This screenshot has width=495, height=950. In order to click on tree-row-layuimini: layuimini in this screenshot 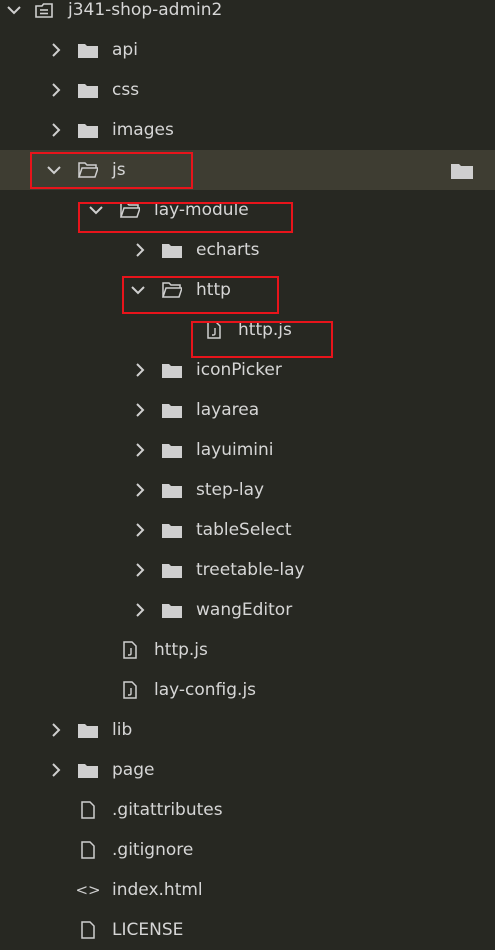, I will do `click(247, 450)`.